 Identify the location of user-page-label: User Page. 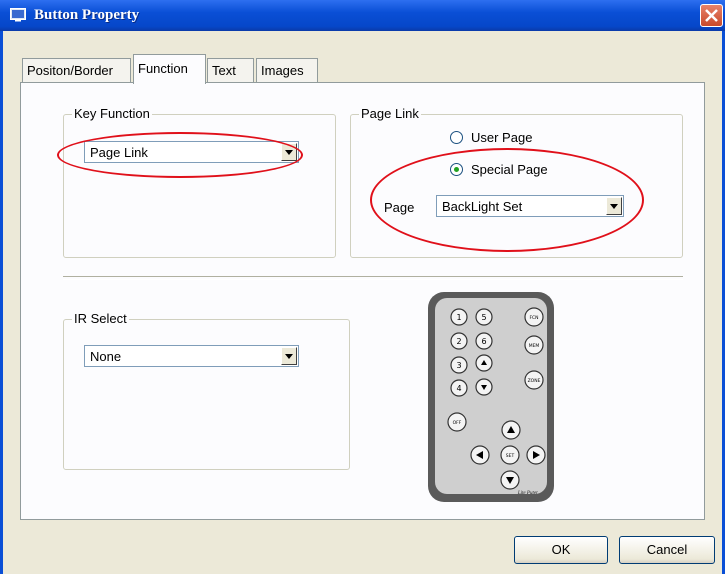
(502, 137).